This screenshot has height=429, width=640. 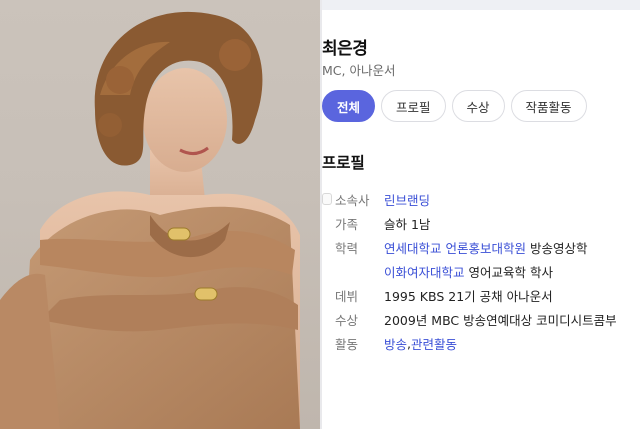 What do you see at coordinates (407, 199) in the screenshot?
I see `agency-link: 린브랜딩` at bounding box center [407, 199].